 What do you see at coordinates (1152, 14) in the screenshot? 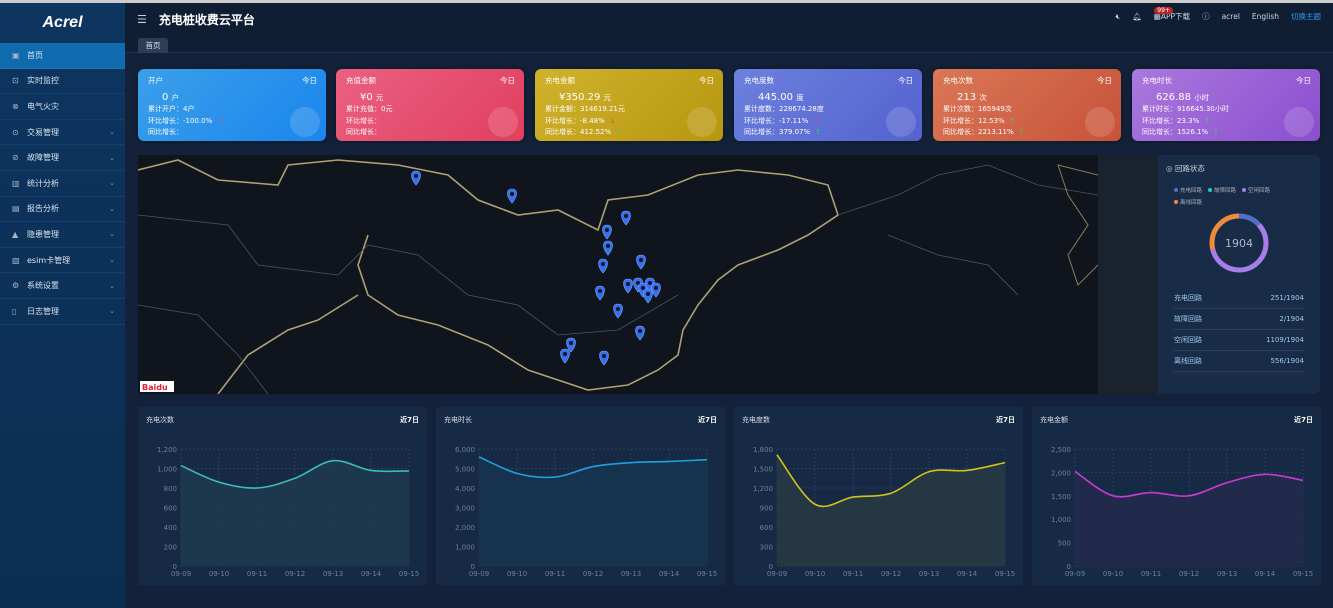
I see `bell-icon: 🔔︎ 99+` at bounding box center [1152, 14].